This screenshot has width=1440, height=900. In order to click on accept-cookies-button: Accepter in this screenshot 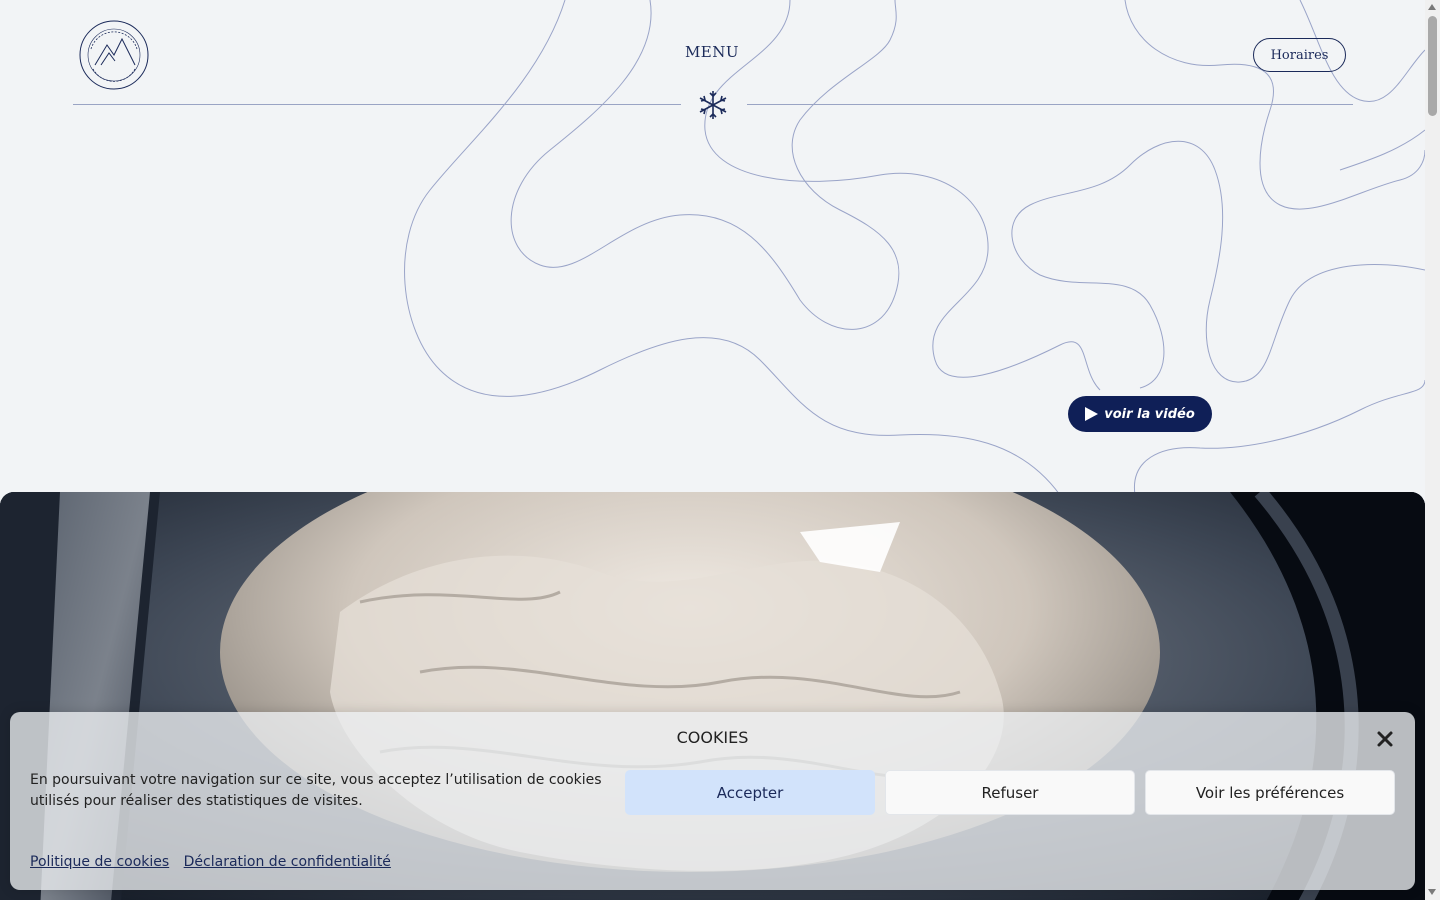, I will do `click(750, 792)`.